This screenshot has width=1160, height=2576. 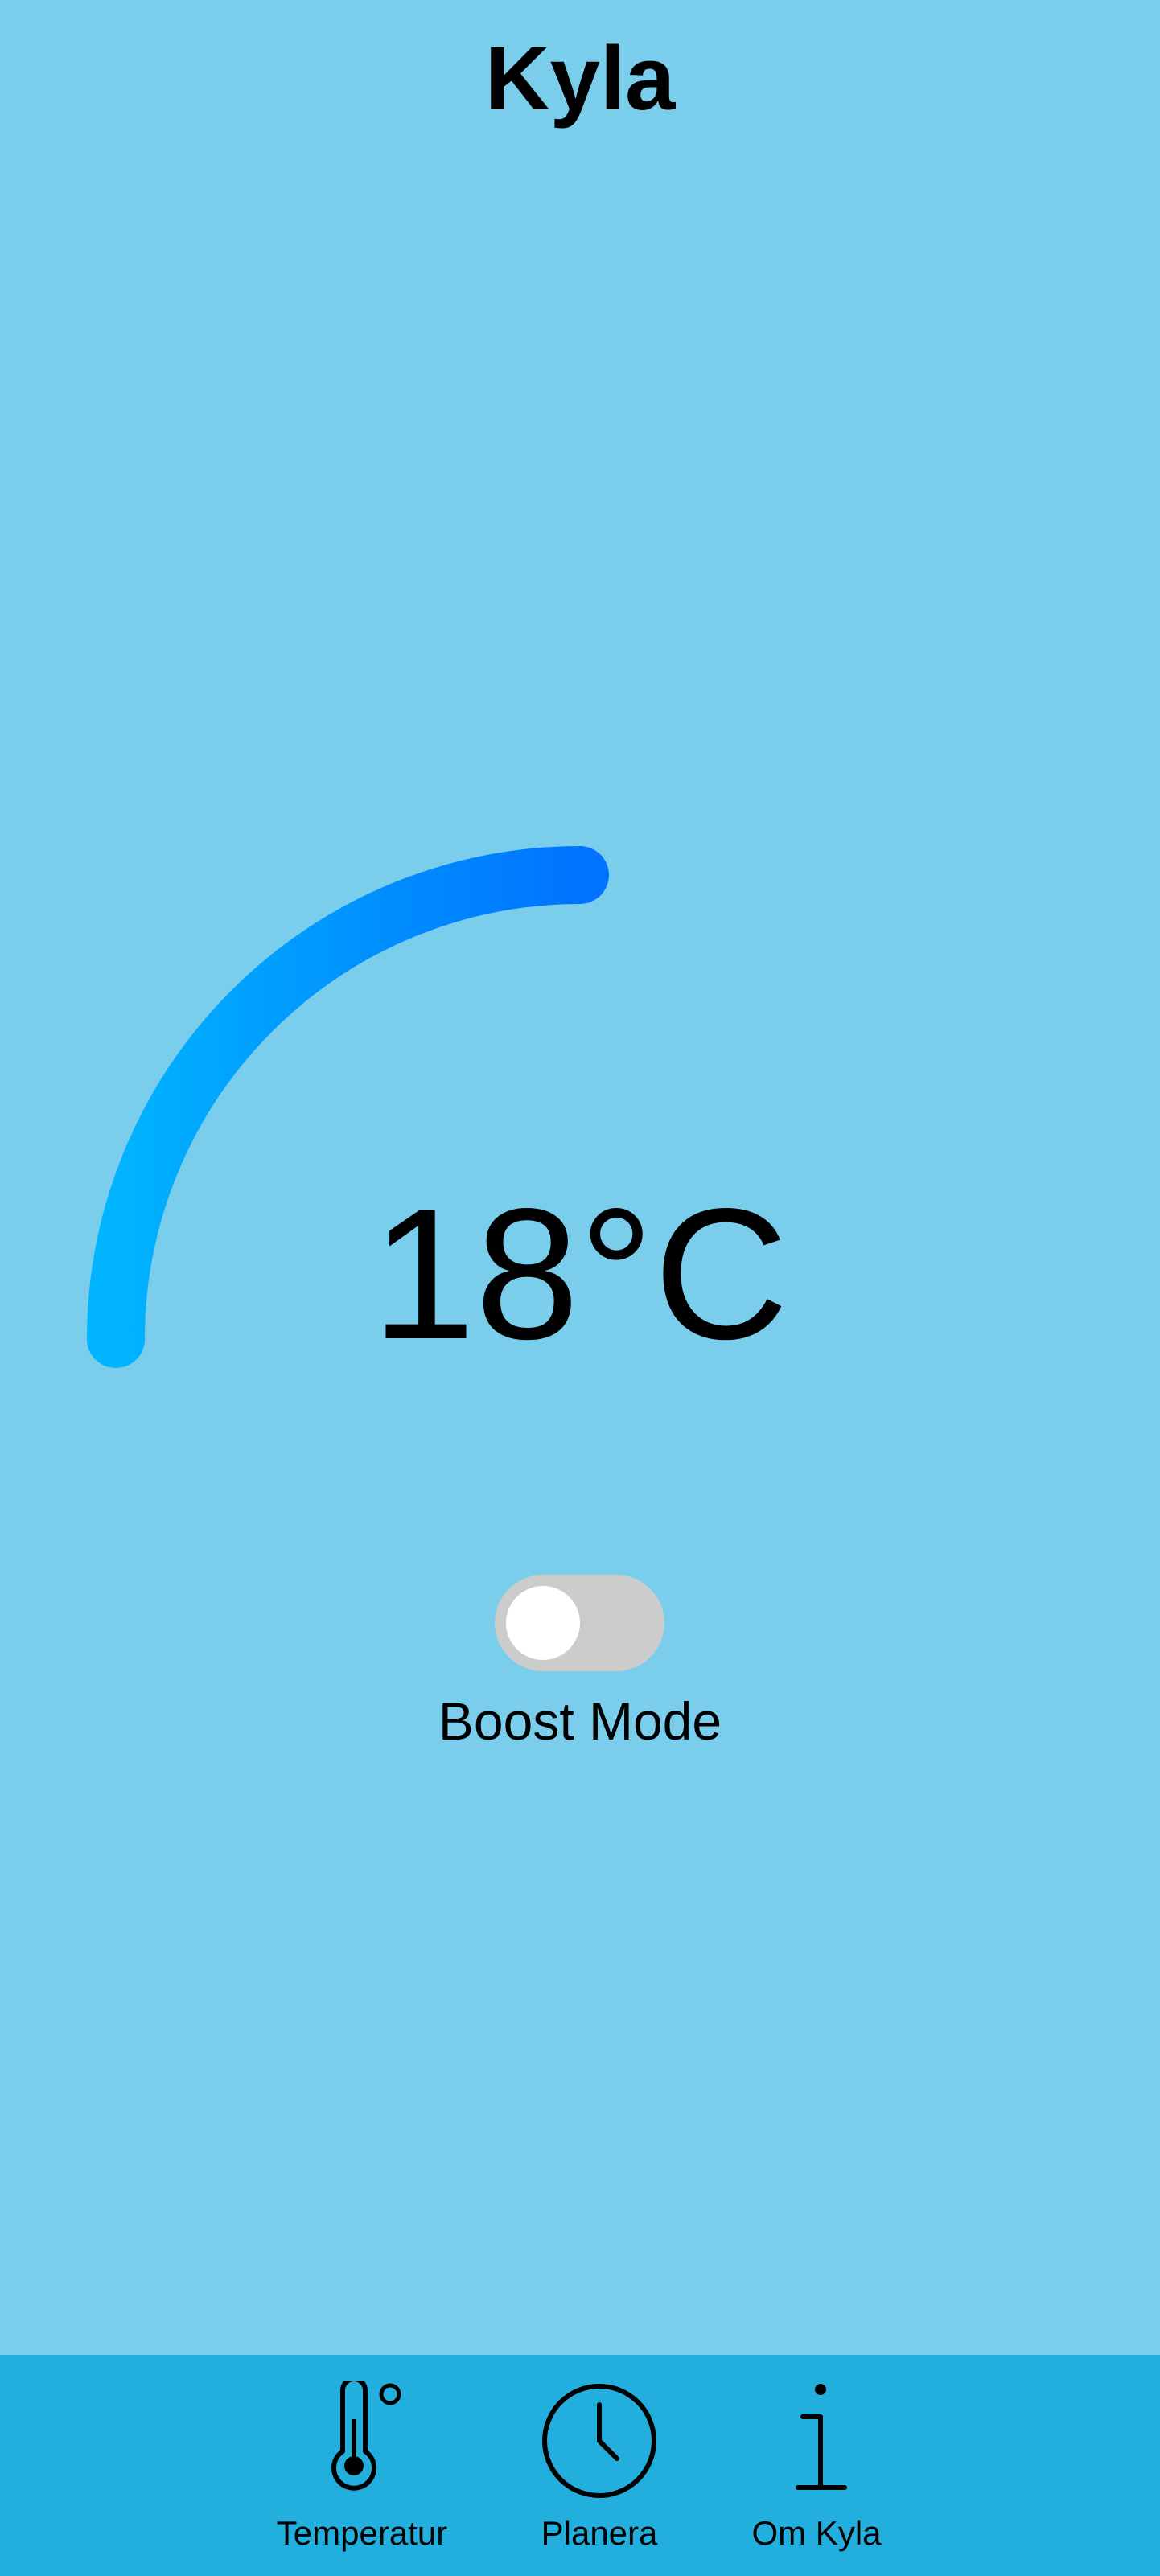 What do you see at coordinates (362, 2533) in the screenshot?
I see `nav-label-temperatur: Temperatur` at bounding box center [362, 2533].